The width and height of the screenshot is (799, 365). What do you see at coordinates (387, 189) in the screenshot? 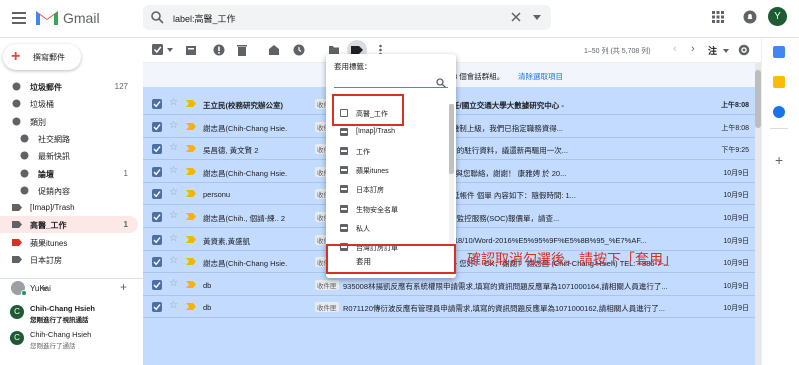
I see `label-option: 日本訂房` at bounding box center [387, 189].